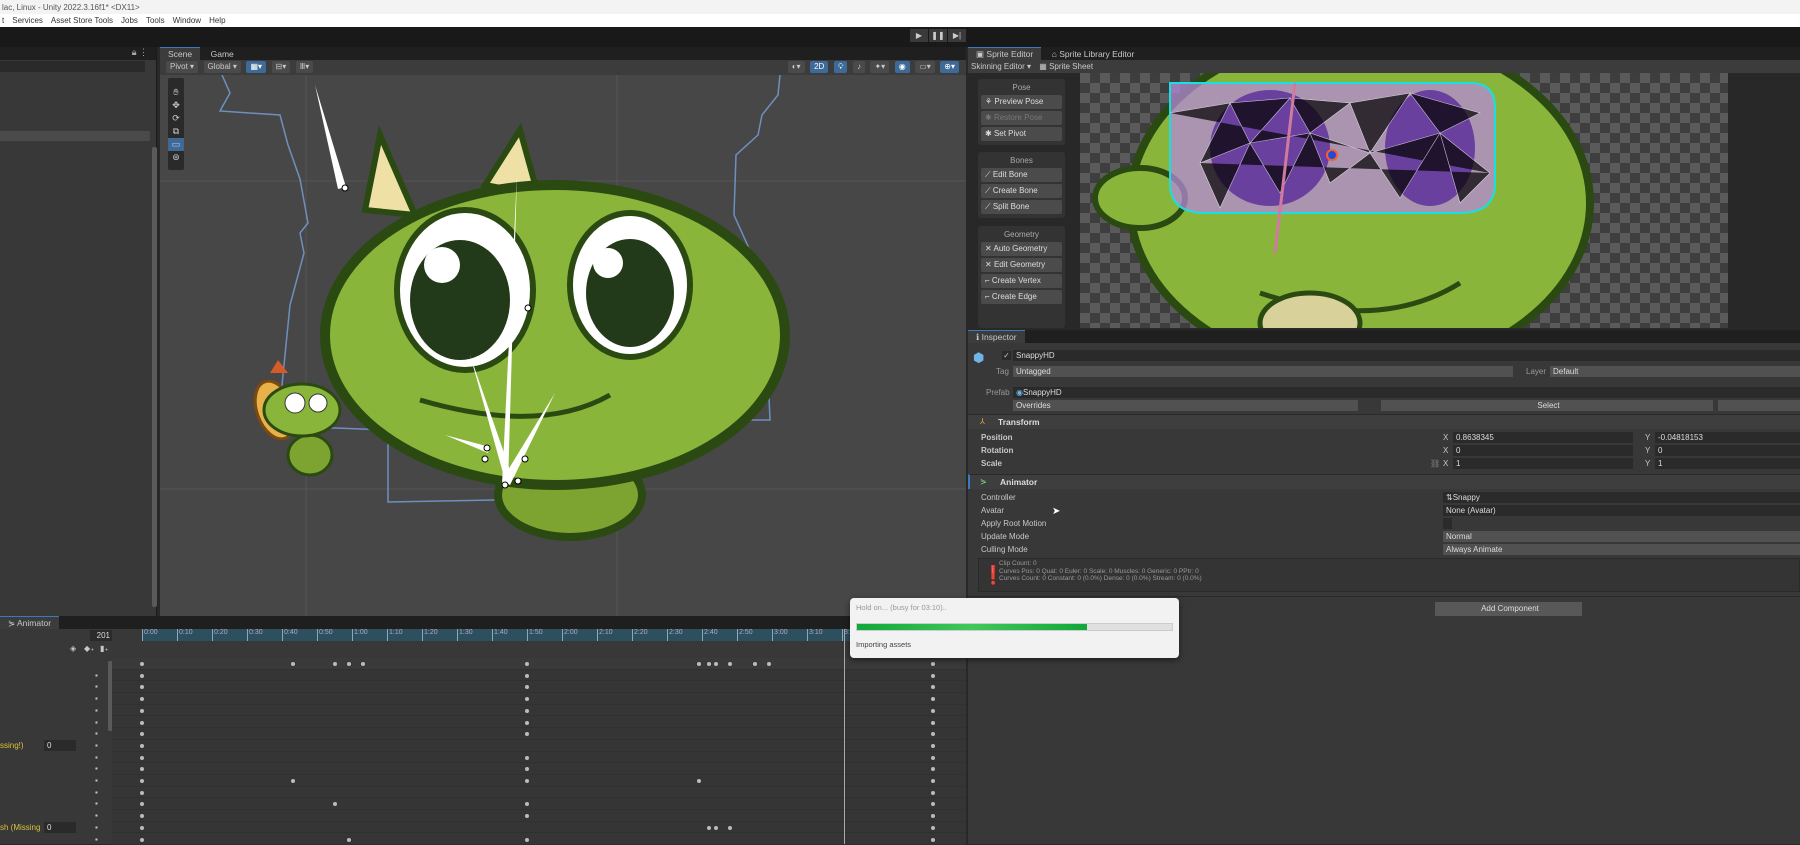 The height and width of the screenshot is (845, 1800). What do you see at coordinates (1621, 549) in the screenshot?
I see `culling-mode-dropdown: Always Animate` at bounding box center [1621, 549].